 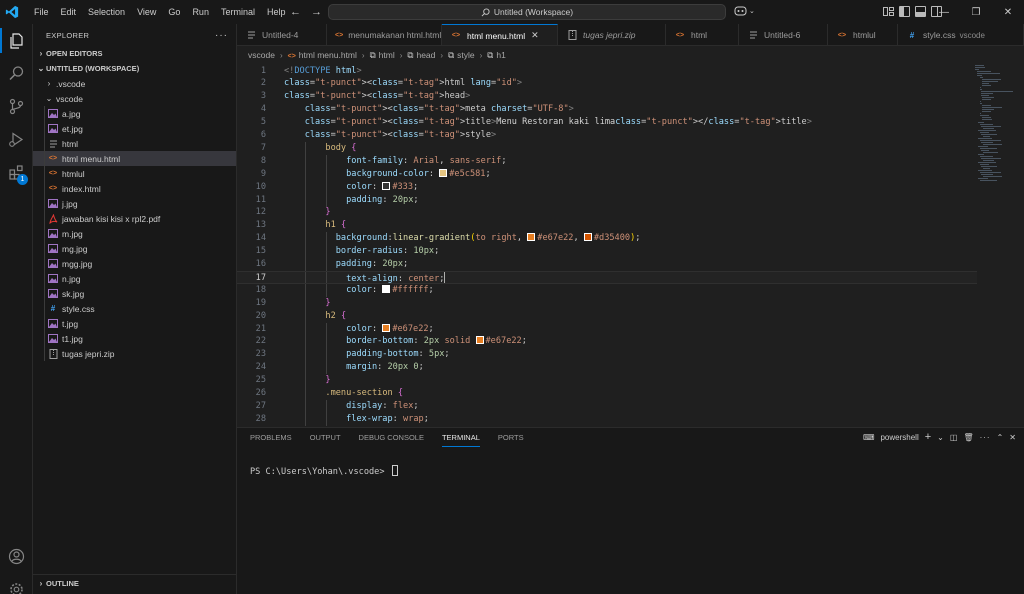 What do you see at coordinates (944, 12) in the screenshot?
I see `minimize-icon: —` at bounding box center [944, 12].